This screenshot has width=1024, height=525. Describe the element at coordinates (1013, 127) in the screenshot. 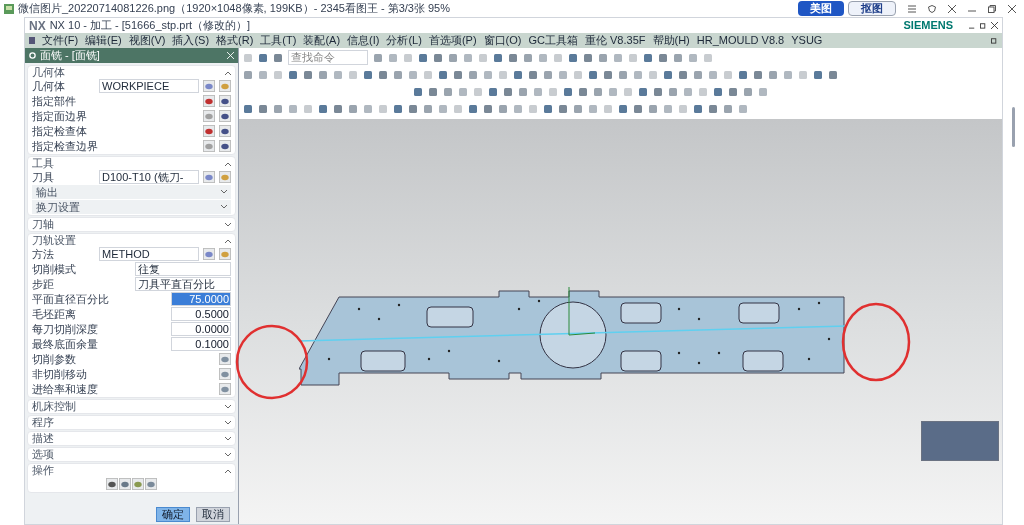

I see `scrollbar-thumb` at that location.